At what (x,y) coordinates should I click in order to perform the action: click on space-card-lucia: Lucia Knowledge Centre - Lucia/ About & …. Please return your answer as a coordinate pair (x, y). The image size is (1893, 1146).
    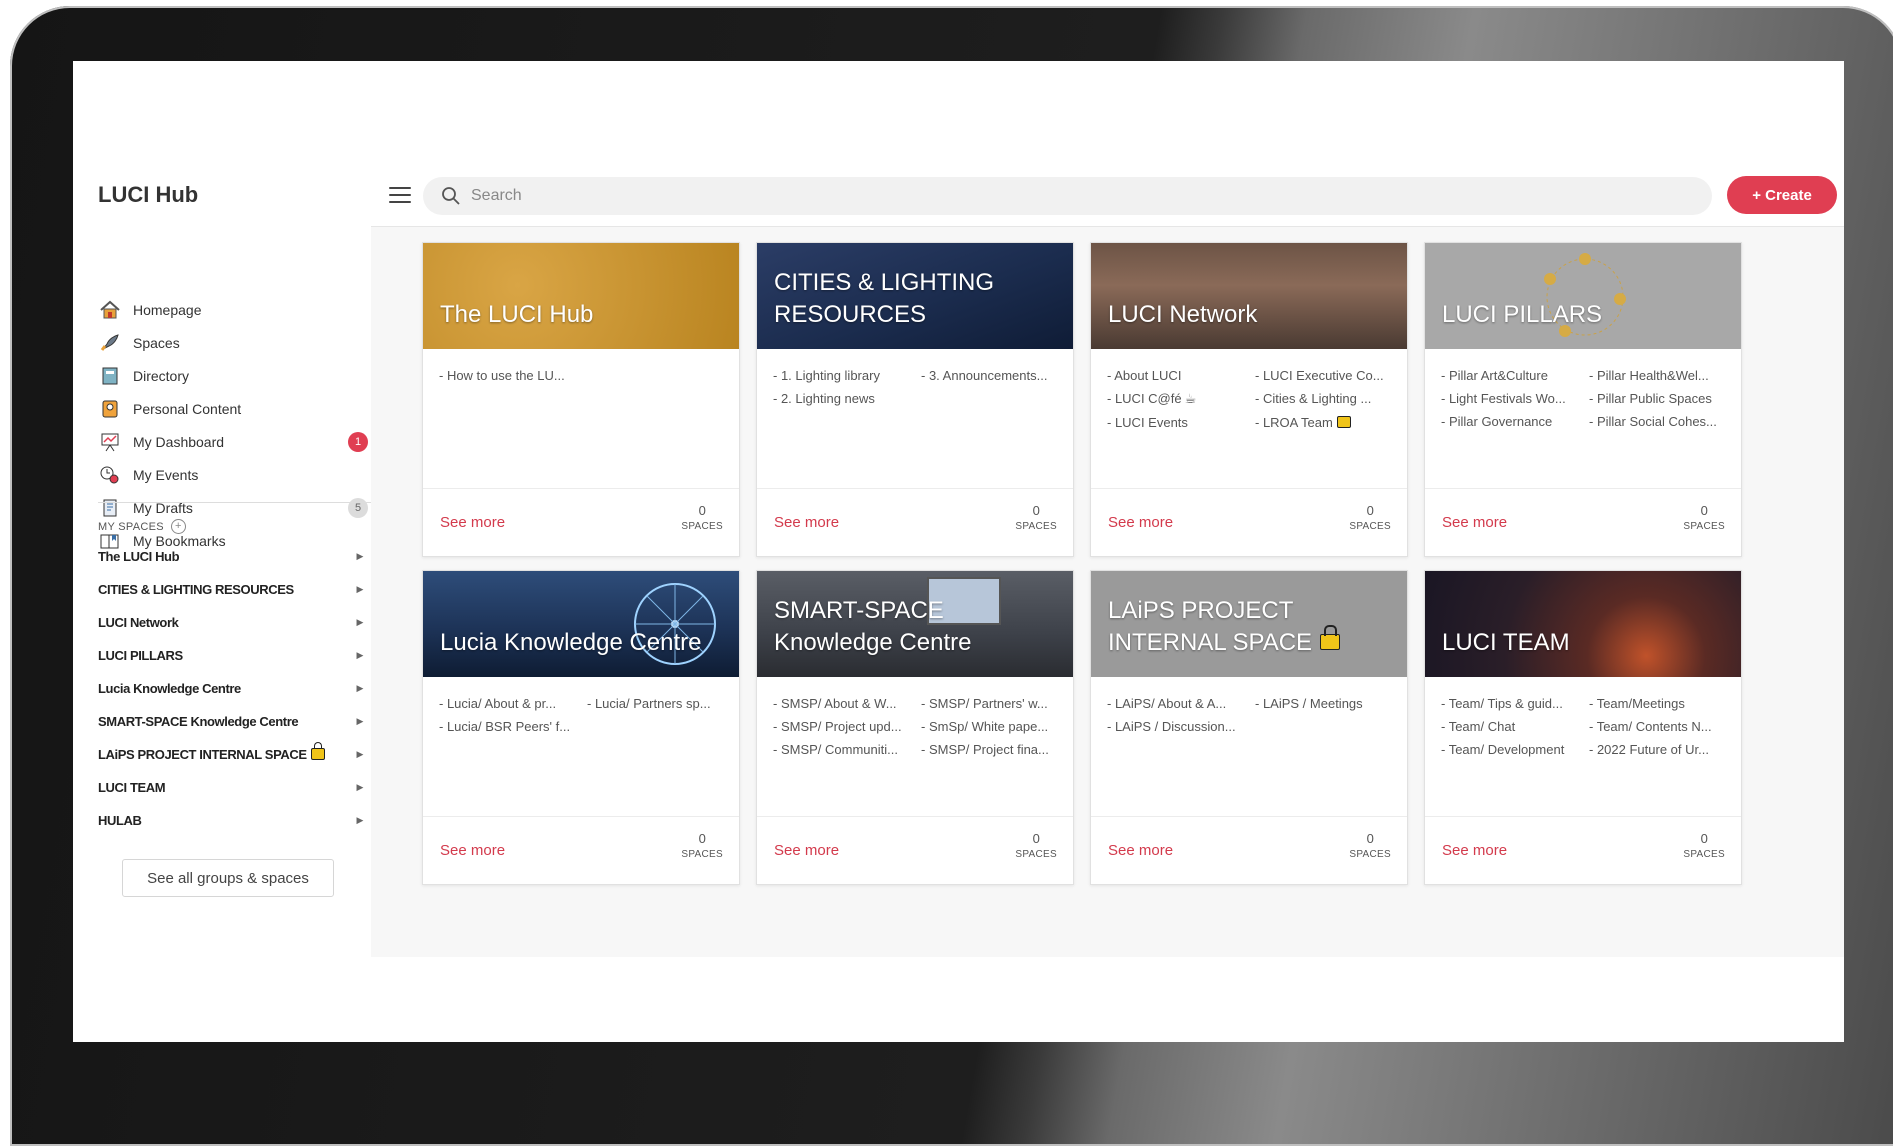
    Looking at the image, I should click on (581, 727).